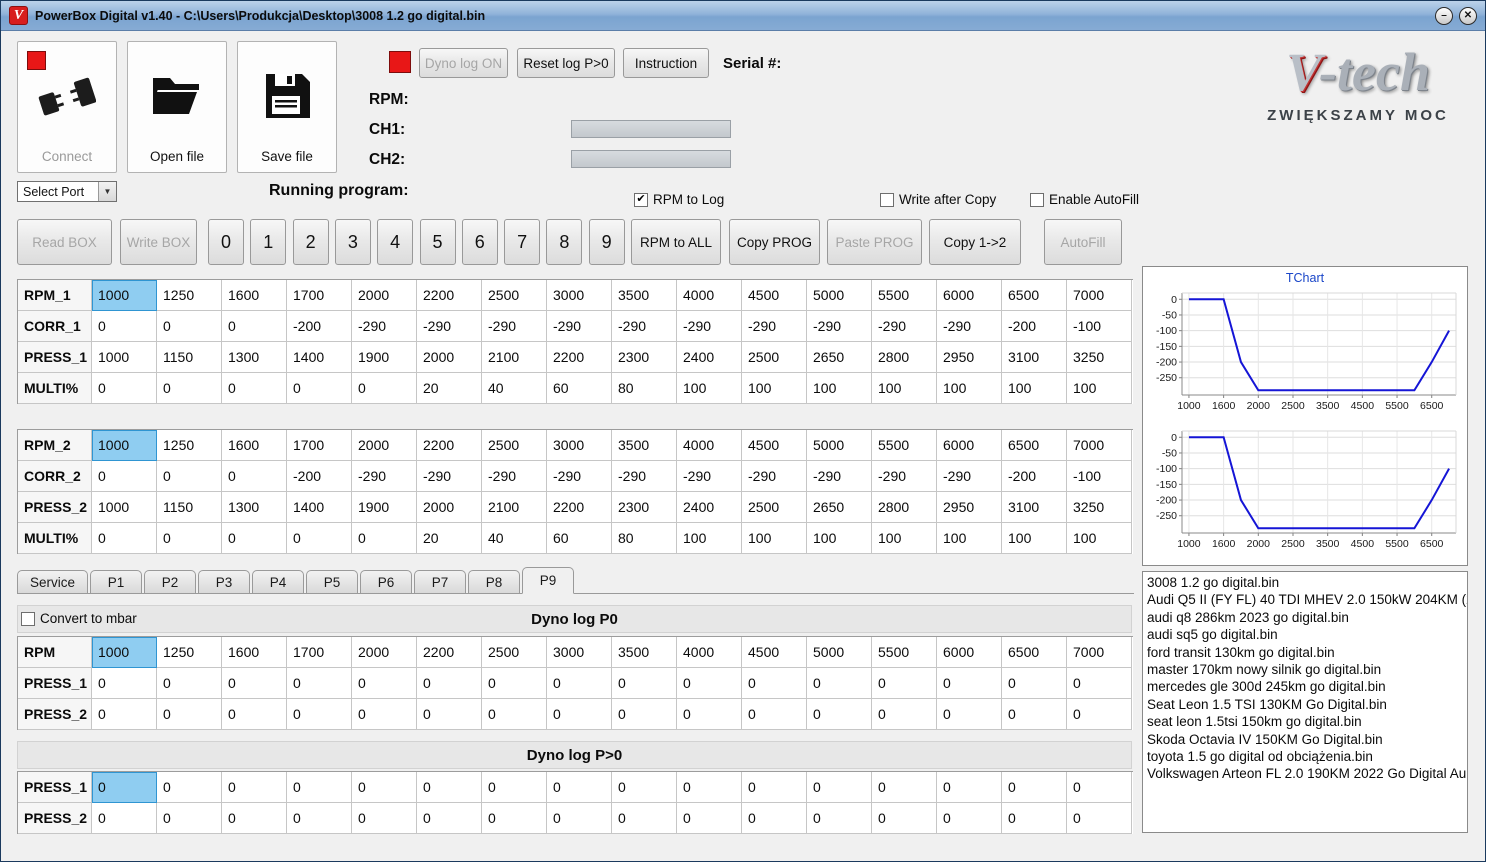 The height and width of the screenshot is (862, 1486). Describe the element at coordinates (839, 295) in the screenshot. I see `table-cell: 5000` at that location.